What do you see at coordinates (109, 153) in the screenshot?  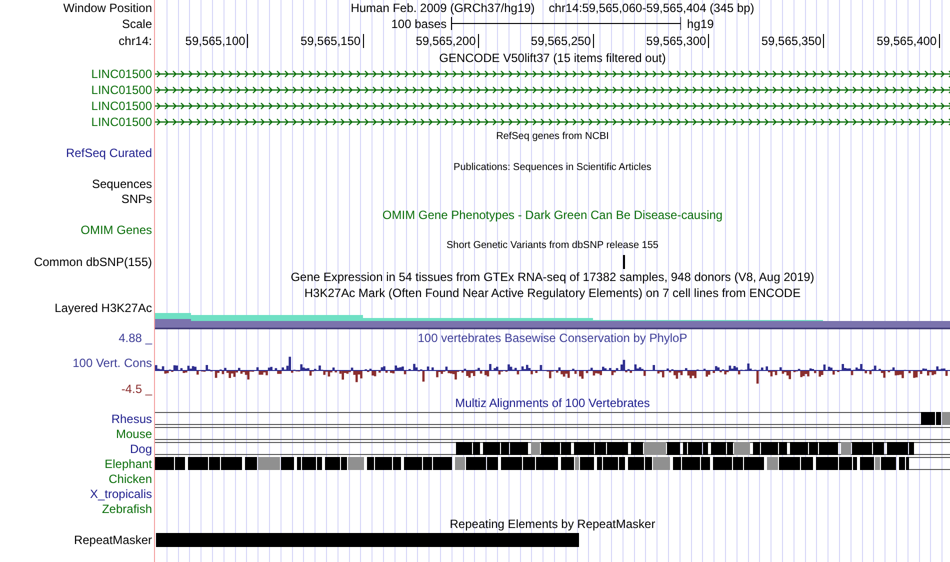 I see `track-label: RefSeq Curated` at bounding box center [109, 153].